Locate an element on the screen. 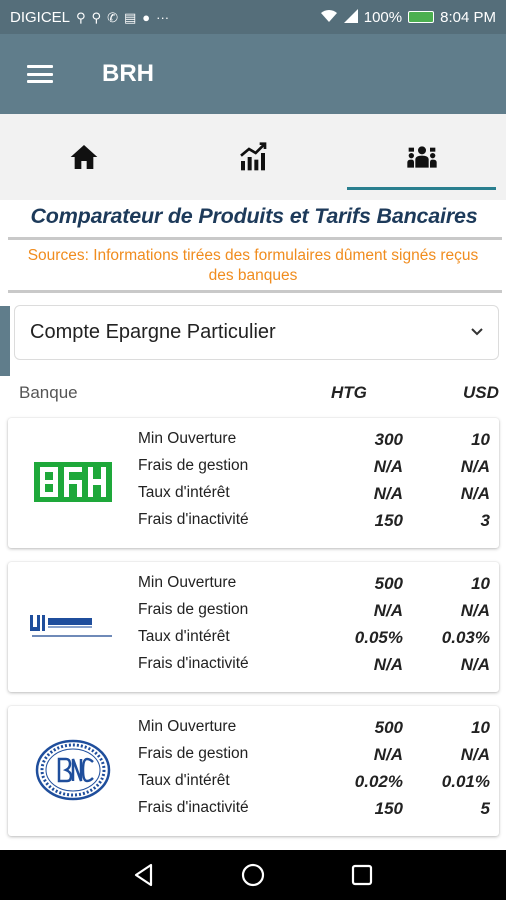 The width and height of the screenshot is (506, 900). column-header-usd: USD is located at coordinates (481, 392).